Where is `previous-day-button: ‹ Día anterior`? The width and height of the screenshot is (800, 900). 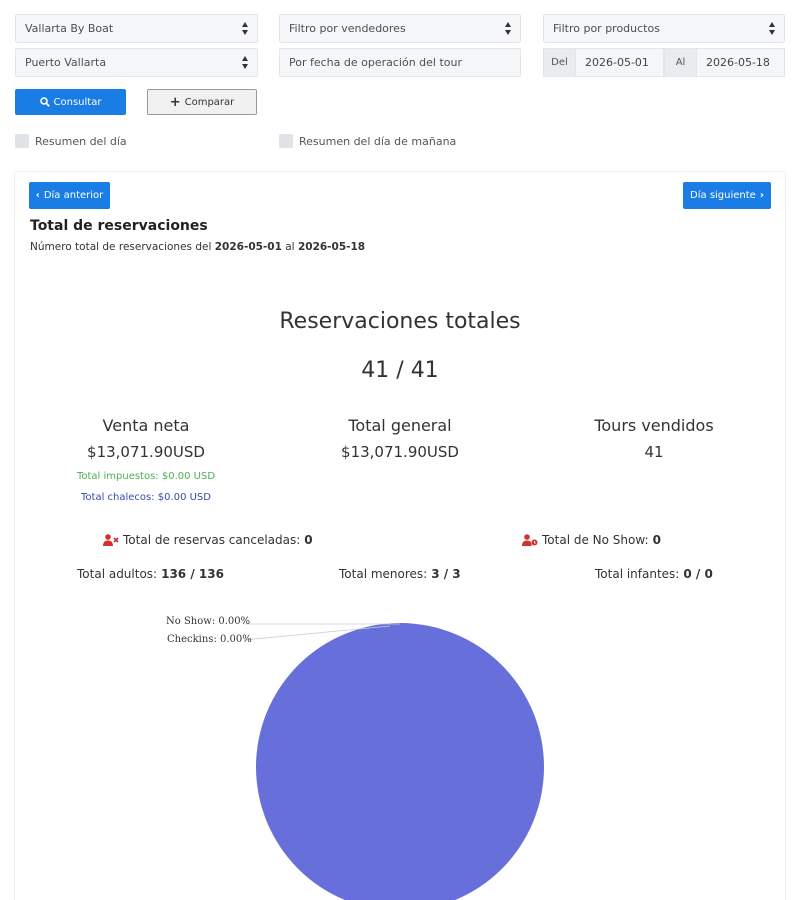 previous-day-button: ‹ Día anterior is located at coordinates (69, 195).